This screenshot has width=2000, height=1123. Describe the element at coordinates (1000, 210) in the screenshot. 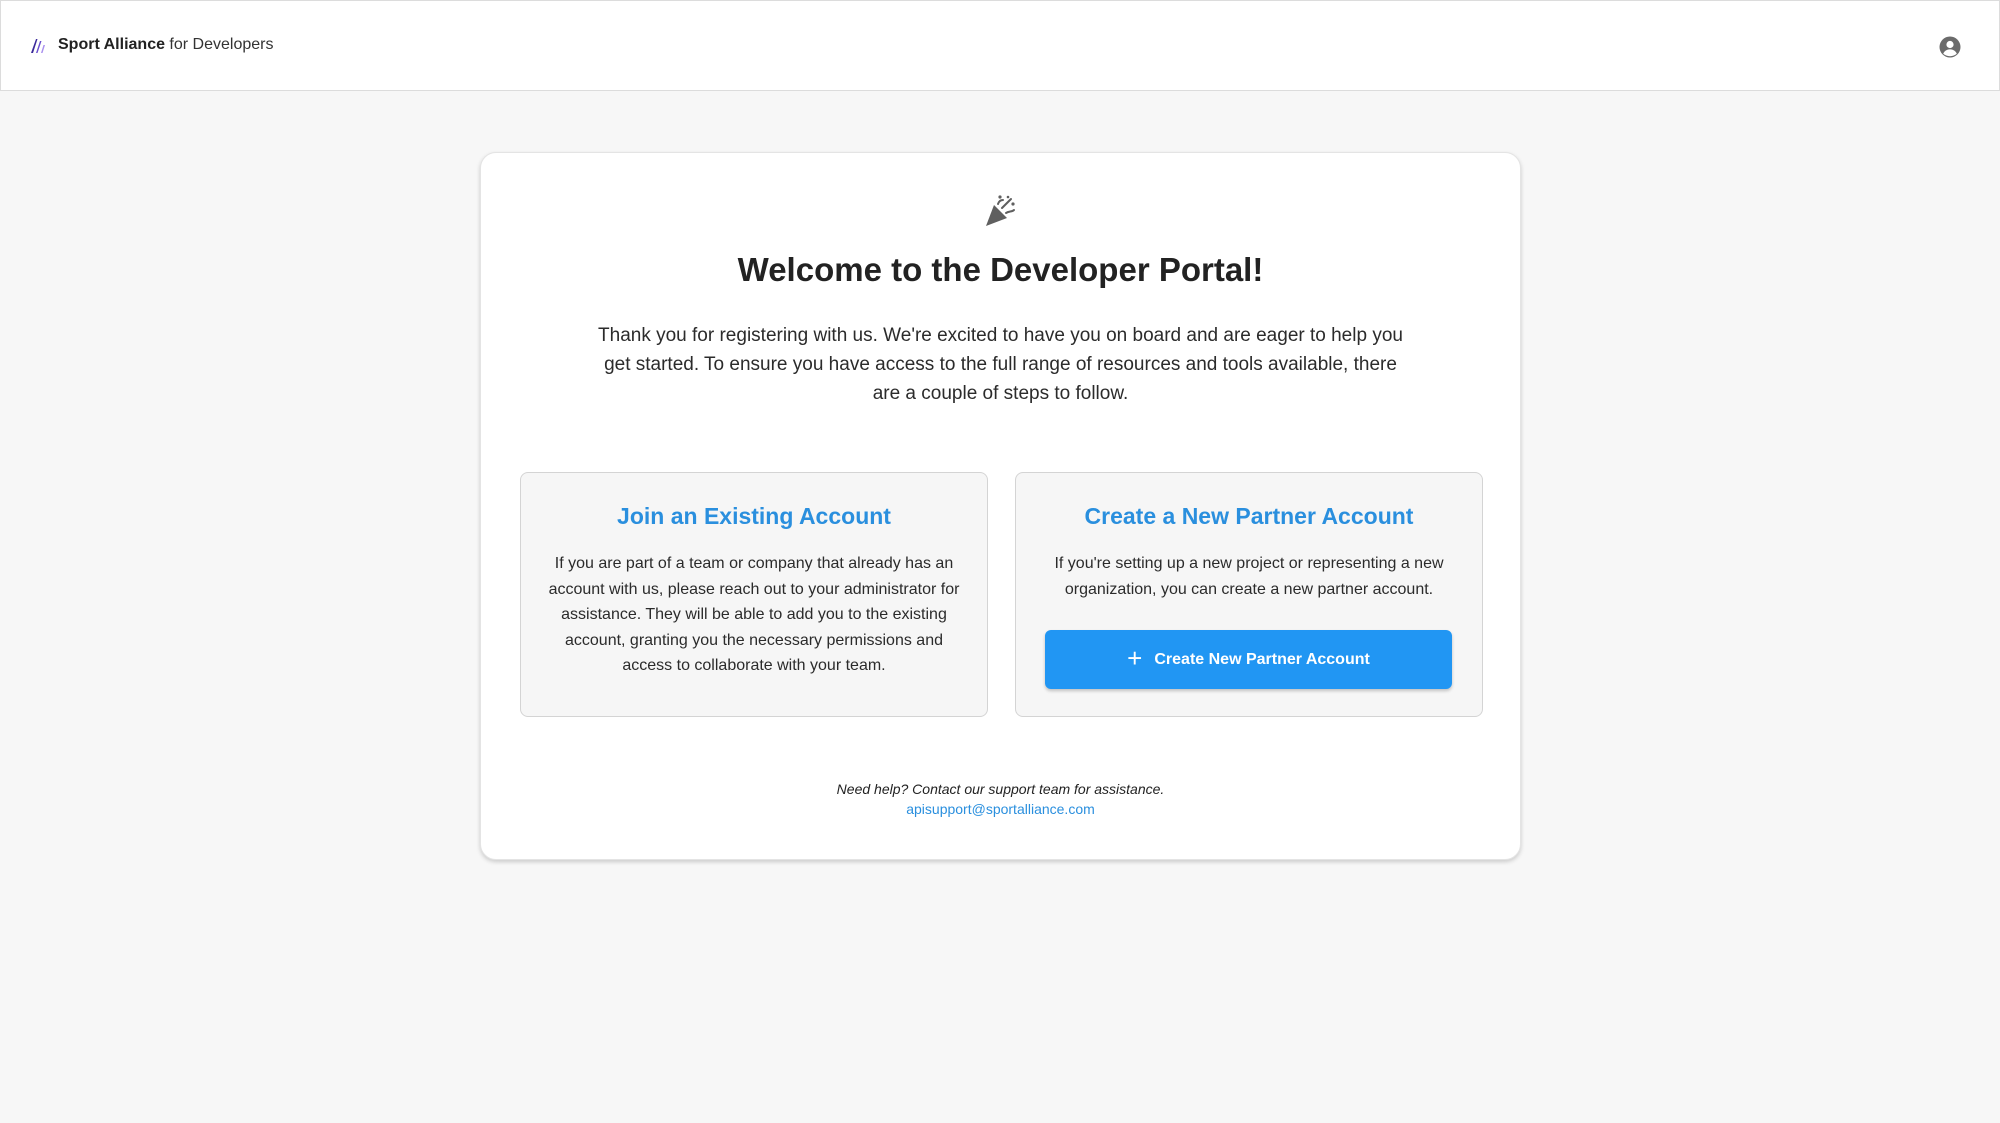

I see `party-popper-icon` at that location.